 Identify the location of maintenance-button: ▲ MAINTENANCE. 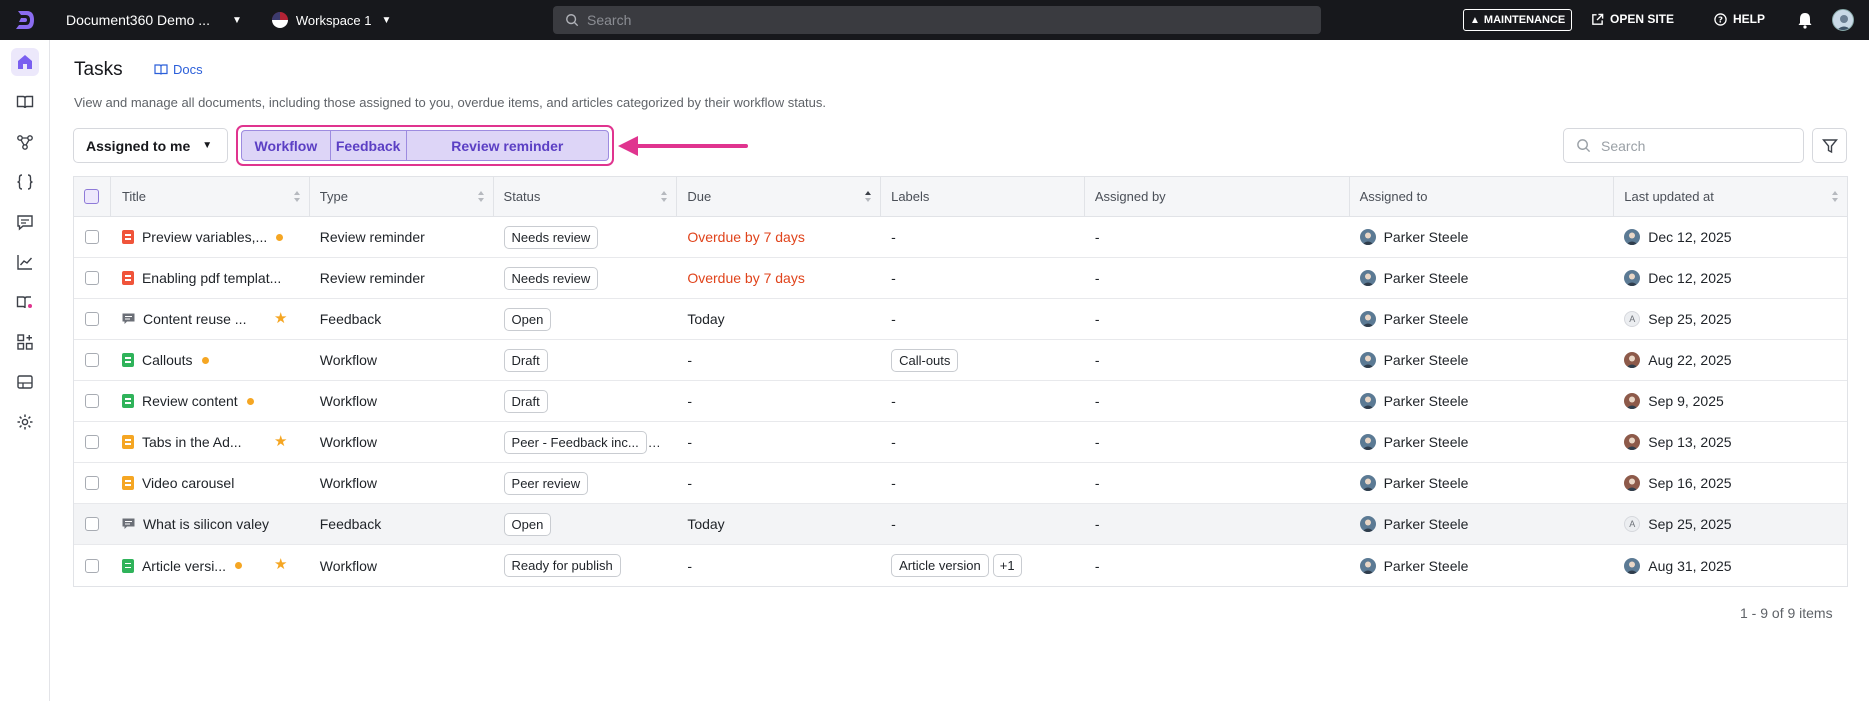
(1518, 20).